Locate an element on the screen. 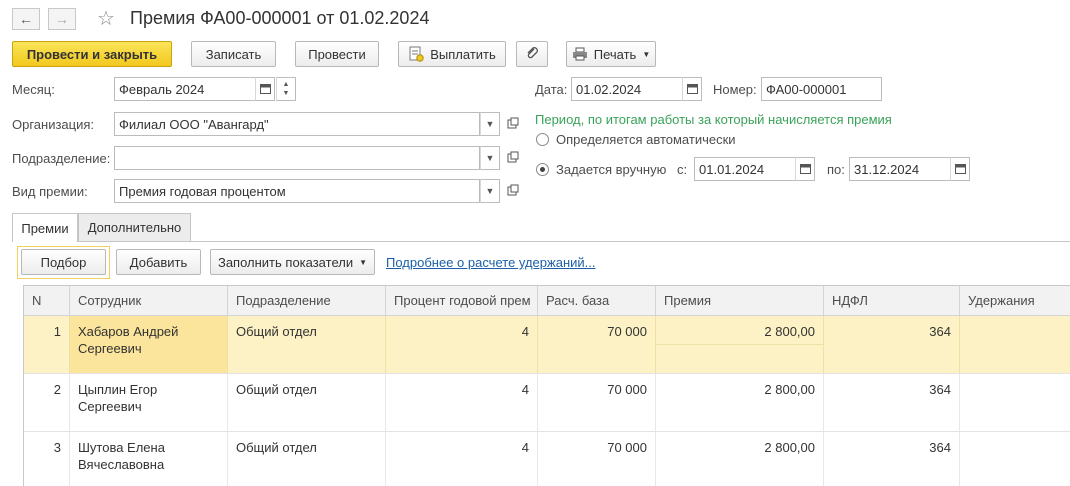 The width and height of the screenshot is (1070, 486). fill-indicators-button: Заполнить показатели ▼ is located at coordinates (292, 262).